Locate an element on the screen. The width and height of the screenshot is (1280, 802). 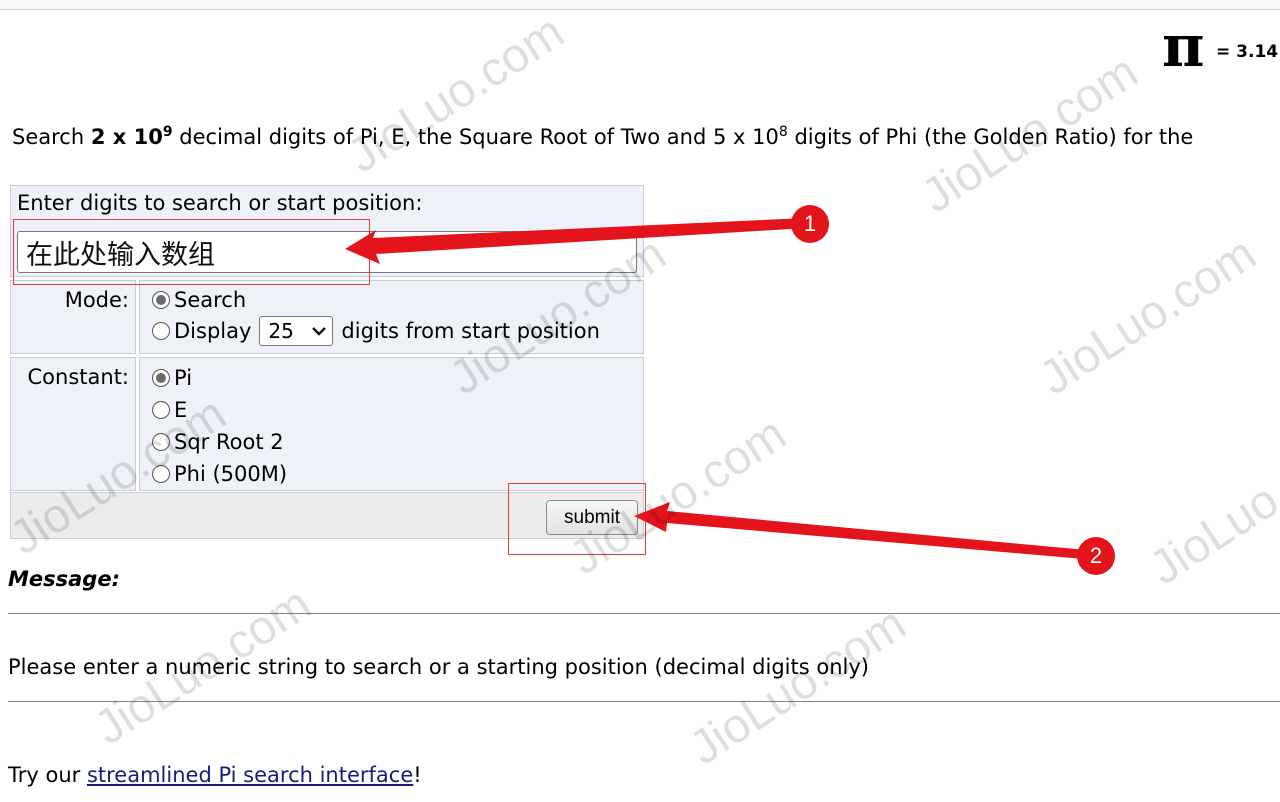
mode-display-radio is located at coordinates (161, 331).